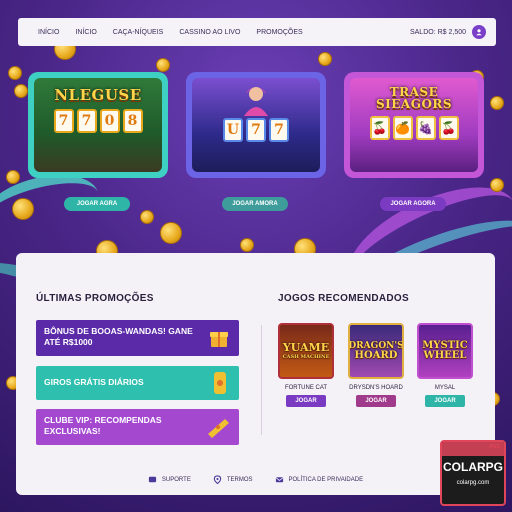  I want to click on reel-symbol: 8, so click(132, 121).